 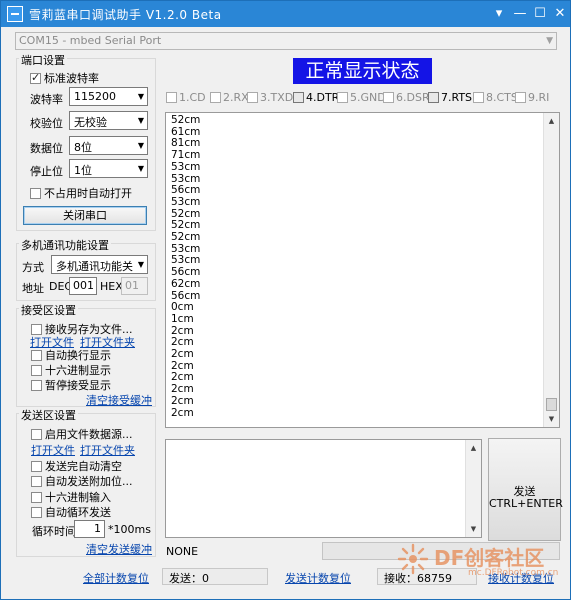 What do you see at coordinates (48, 415) in the screenshot?
I see `send-settings-title: 发送区设置` at bounding box center [48, 415].